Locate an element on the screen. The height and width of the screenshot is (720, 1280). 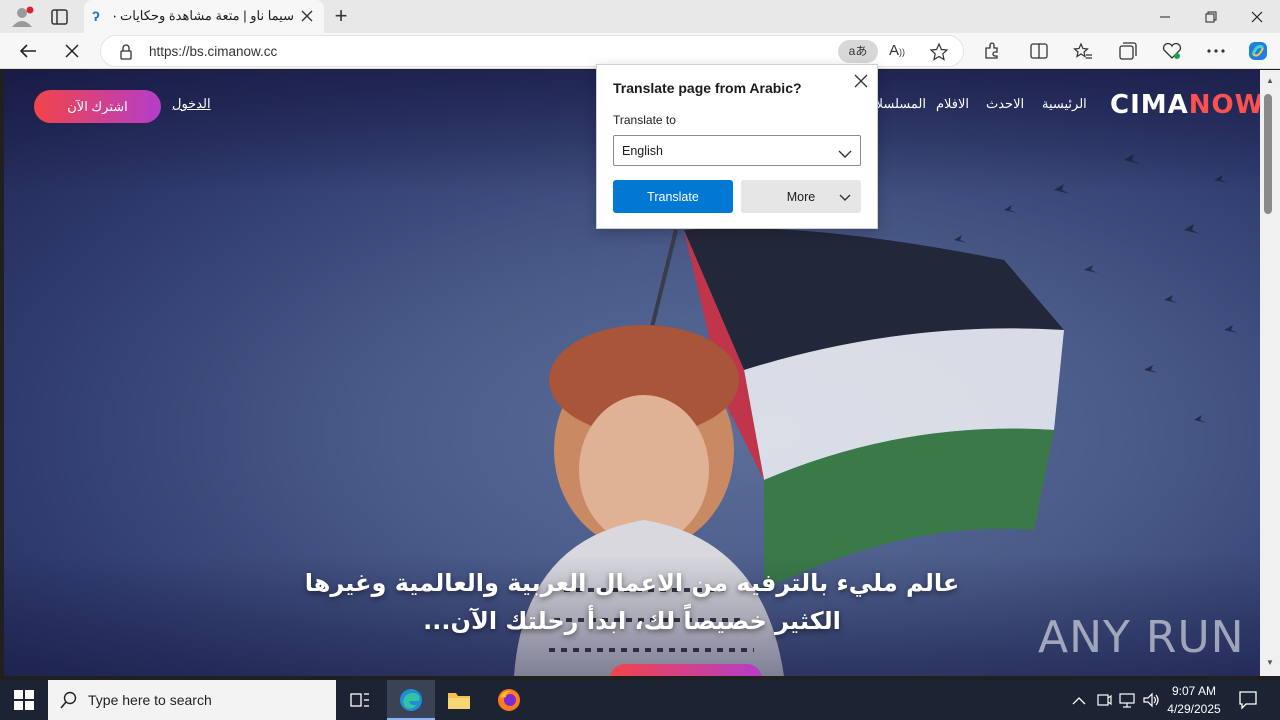
search-icon is located at coordinates (69, 702).